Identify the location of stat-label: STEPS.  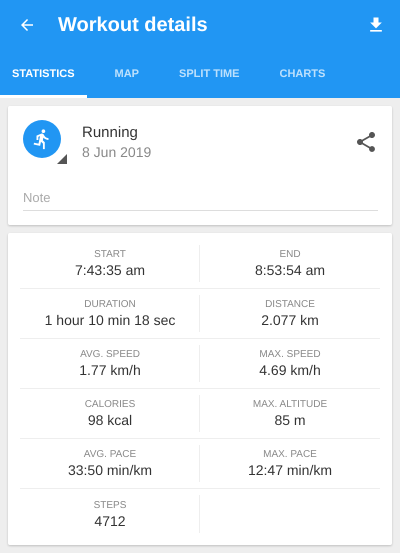
(110, 505).